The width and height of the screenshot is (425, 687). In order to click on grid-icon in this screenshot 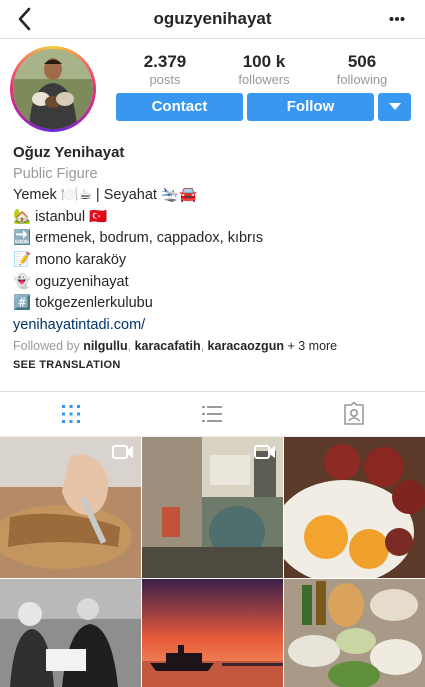, I will do `click(71, 414)`.